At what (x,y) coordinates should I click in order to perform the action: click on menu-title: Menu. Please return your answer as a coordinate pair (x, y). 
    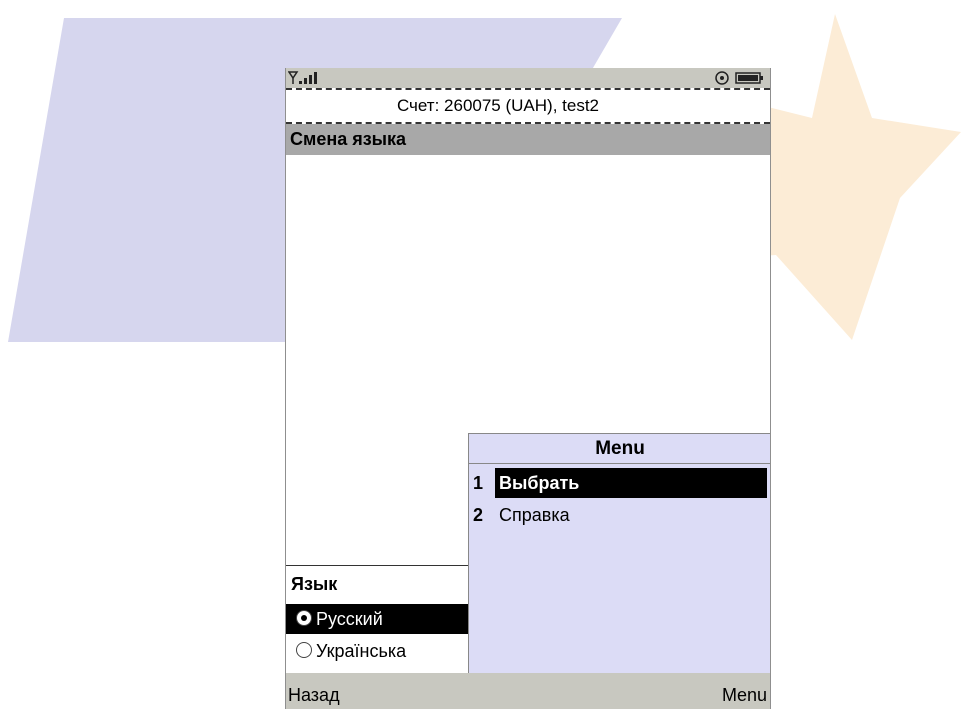
    Looking at the image, I should click on (619, 449).